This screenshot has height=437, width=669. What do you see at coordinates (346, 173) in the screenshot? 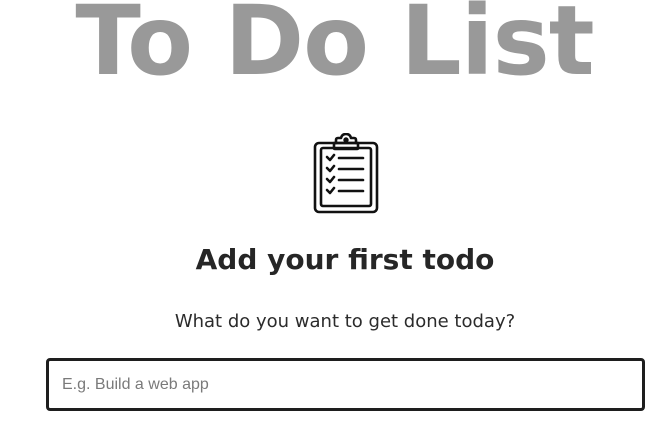
I see `clipboard-checklist-icon` at bounding box center [346, 173].